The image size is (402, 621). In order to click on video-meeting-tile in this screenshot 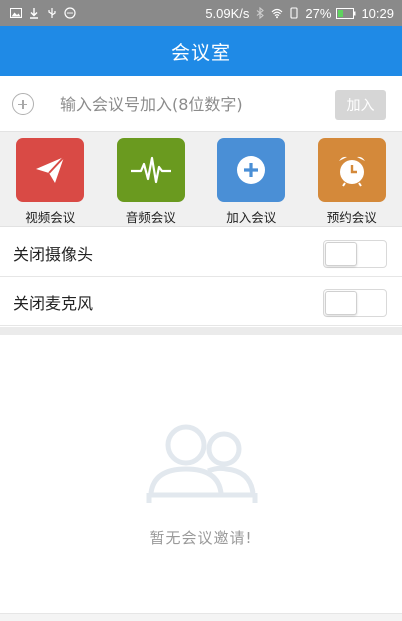, I will do `click(50, 170)`.